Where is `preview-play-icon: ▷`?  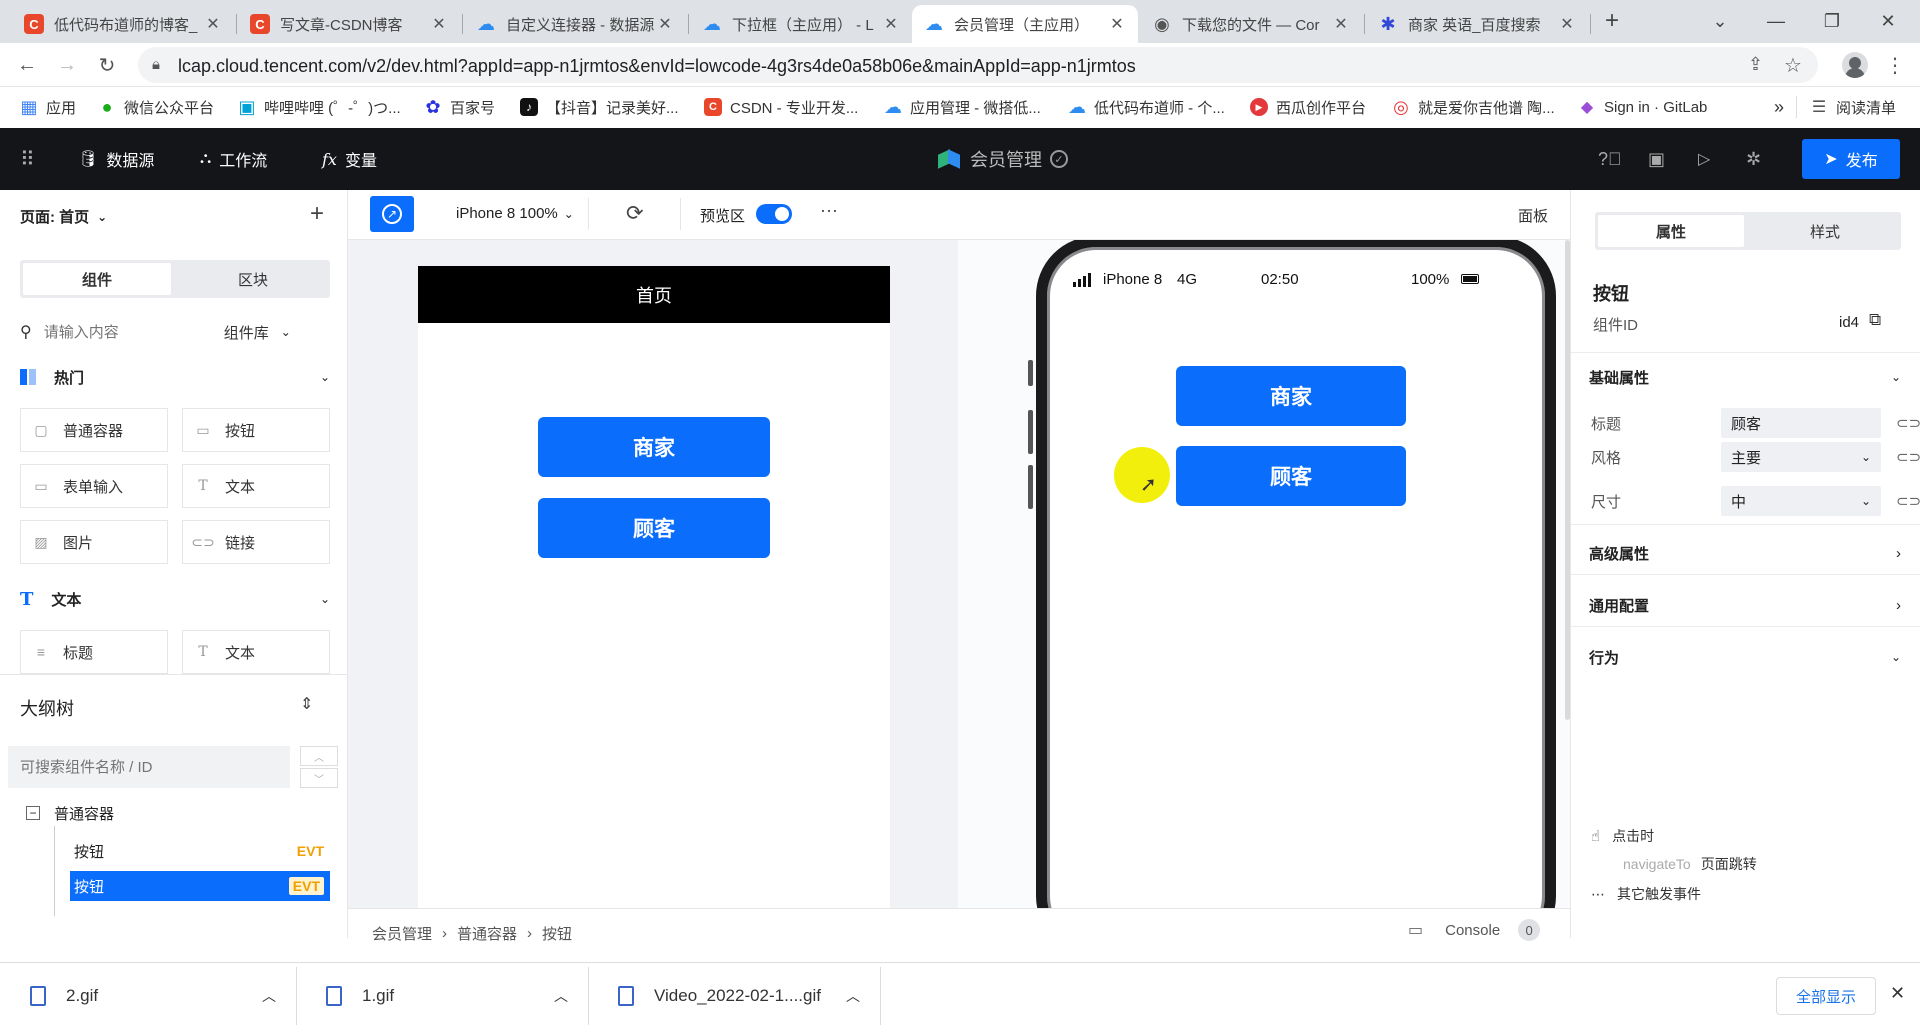
preview-play-icon: ▷ is located at coordinates (1704, 159).